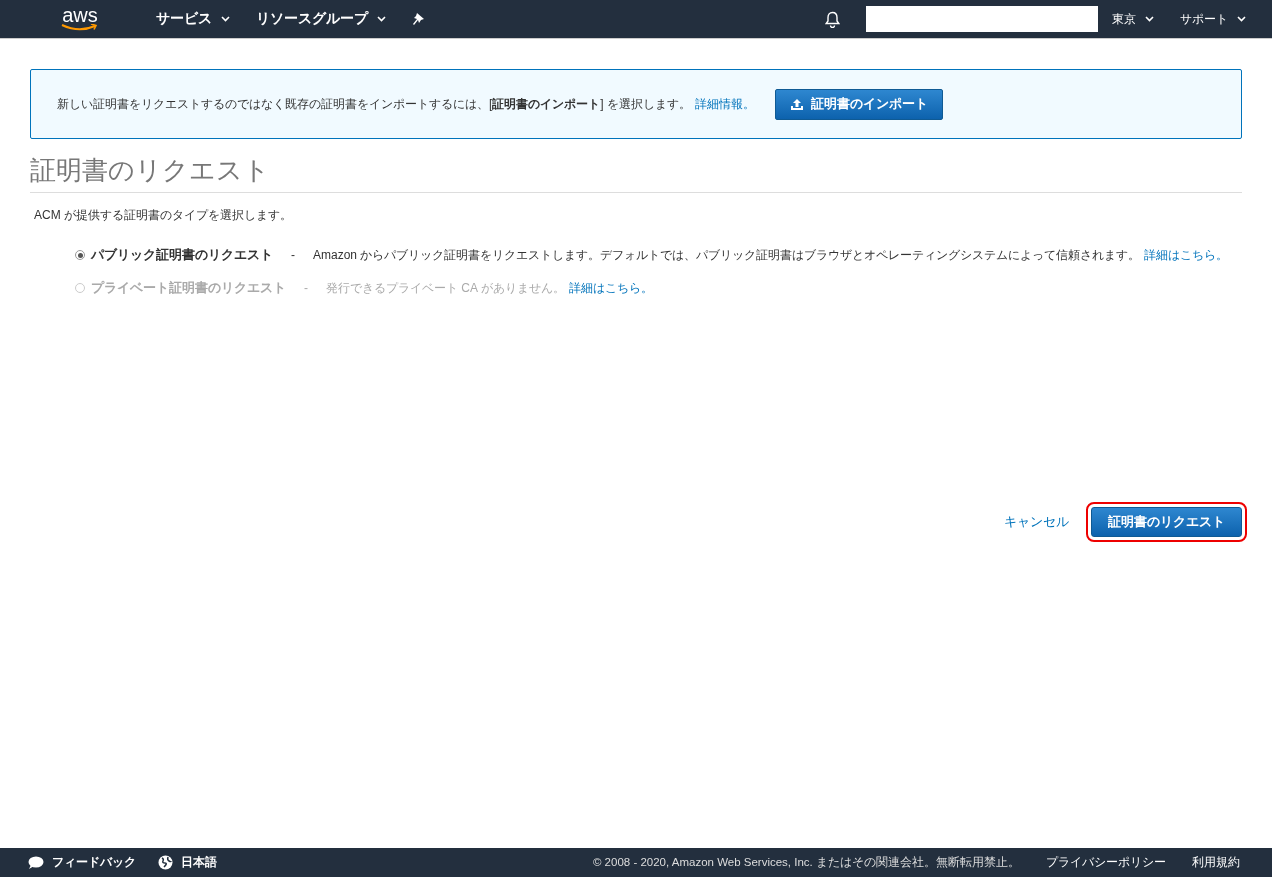 This screenshot has height=877, width=1272. Describe the element at coordinates (982, 19) in the screenshot. I see `search-field` at that location.